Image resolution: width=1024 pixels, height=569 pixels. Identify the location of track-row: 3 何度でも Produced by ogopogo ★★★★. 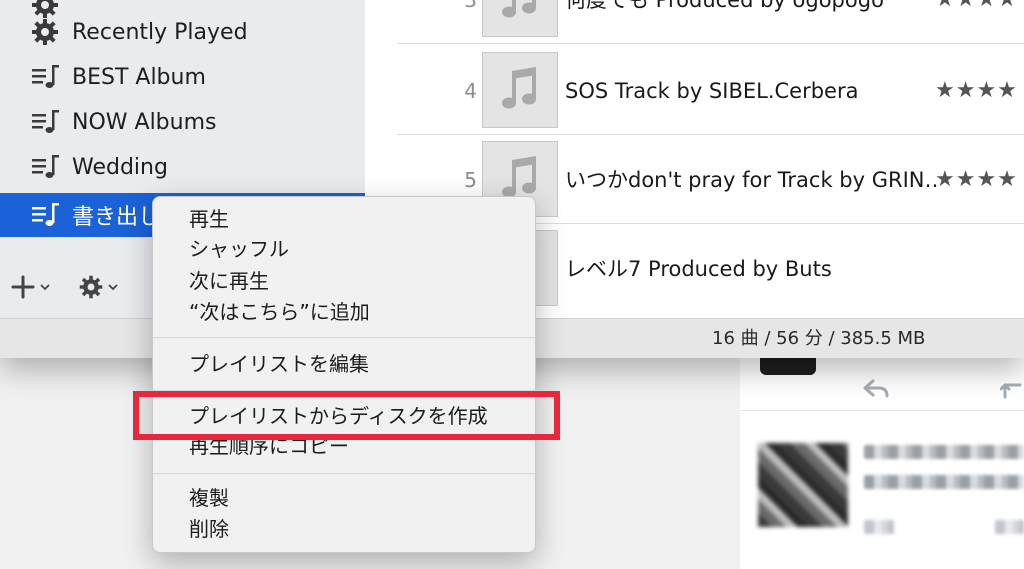
(710, 22).